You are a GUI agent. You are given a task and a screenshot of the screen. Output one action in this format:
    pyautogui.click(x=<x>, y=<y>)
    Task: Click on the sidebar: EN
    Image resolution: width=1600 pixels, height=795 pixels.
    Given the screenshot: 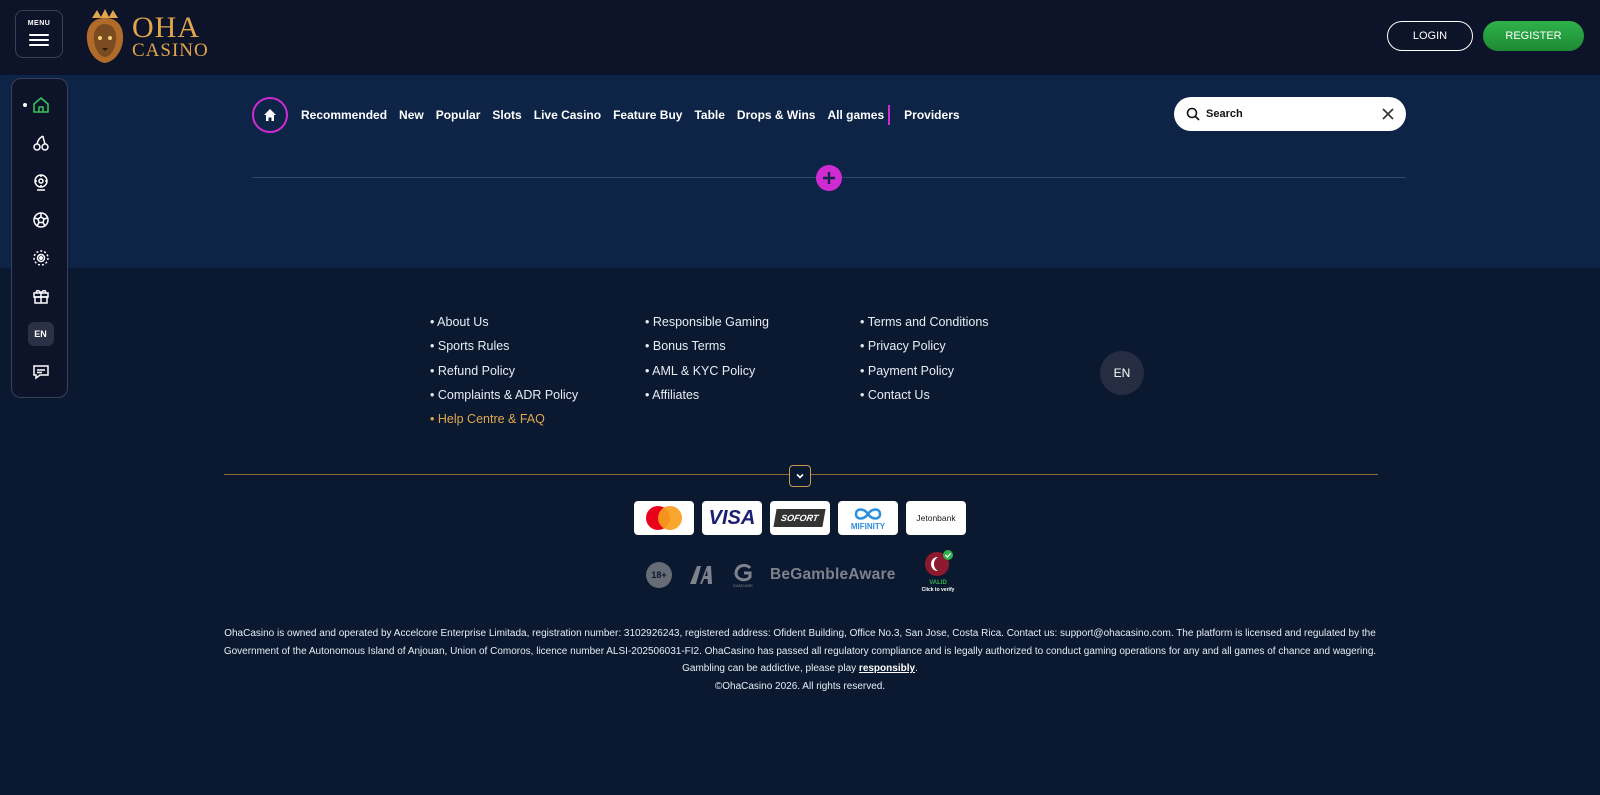 What is the action you would take?
    pyautogui.click(x=39, y=238)
    